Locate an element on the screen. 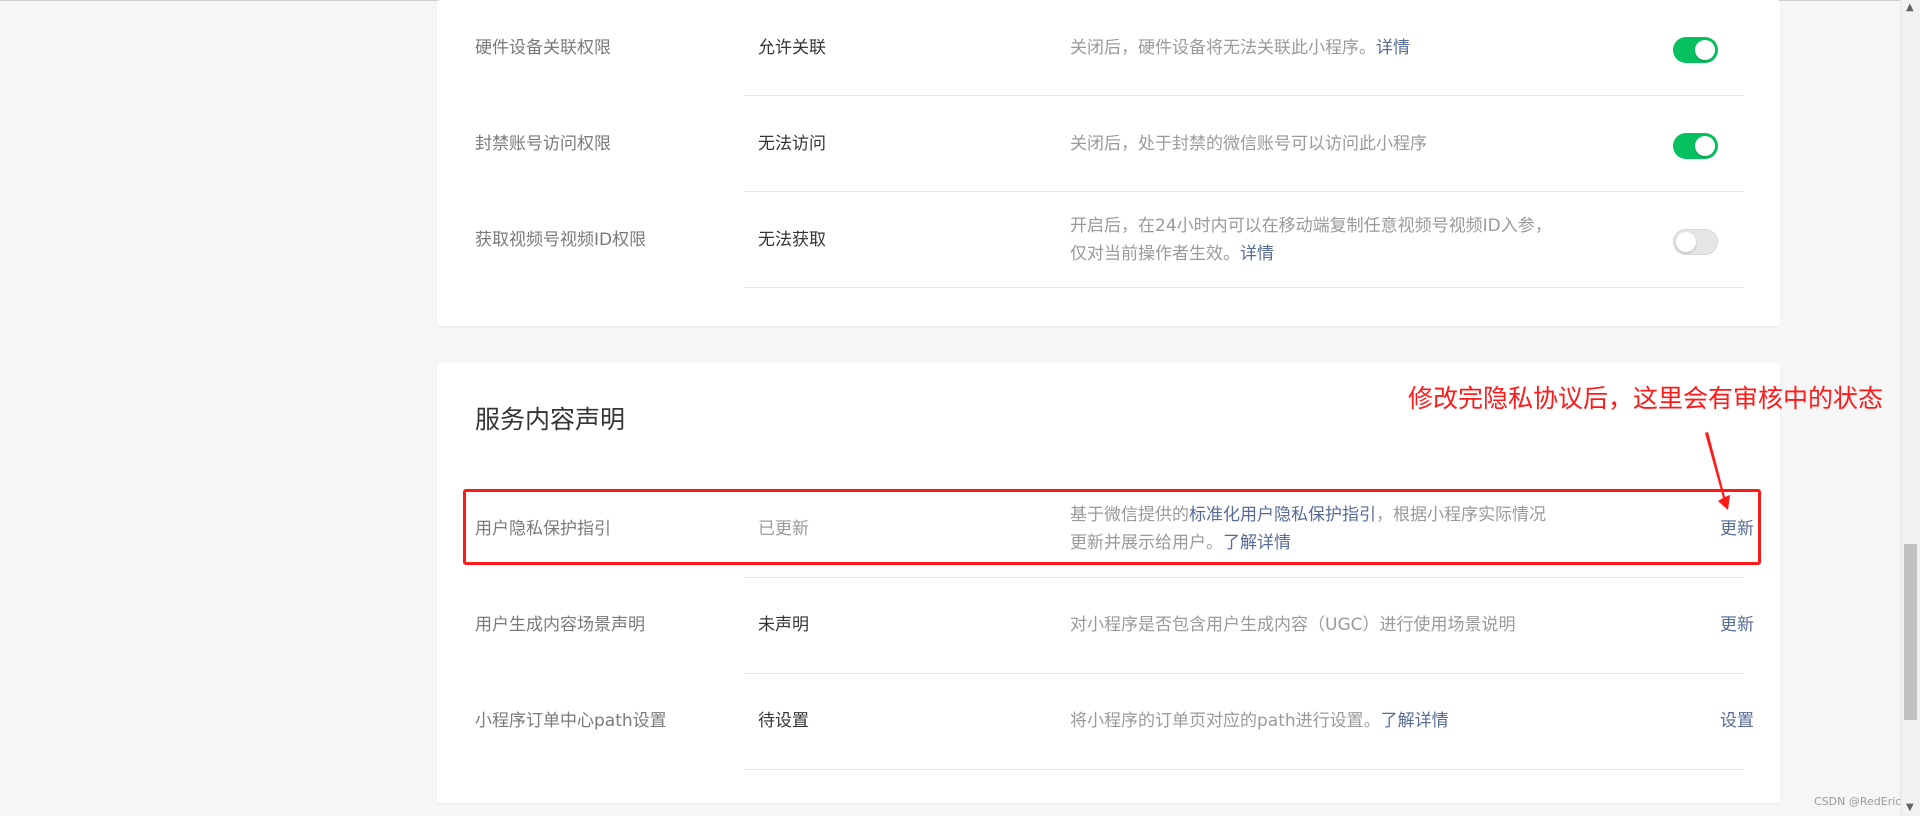 The width and height of the screenshot is (1920, 816). service-desc-line2: 更新并展示给用户。 is located at coordinates (1146, 543).